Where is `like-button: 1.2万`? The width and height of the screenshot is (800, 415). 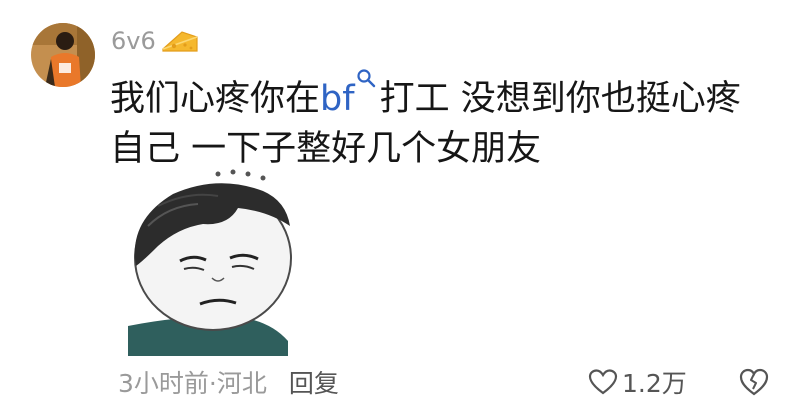 like-button: 1.2万 is located at coordinates (637, 382).